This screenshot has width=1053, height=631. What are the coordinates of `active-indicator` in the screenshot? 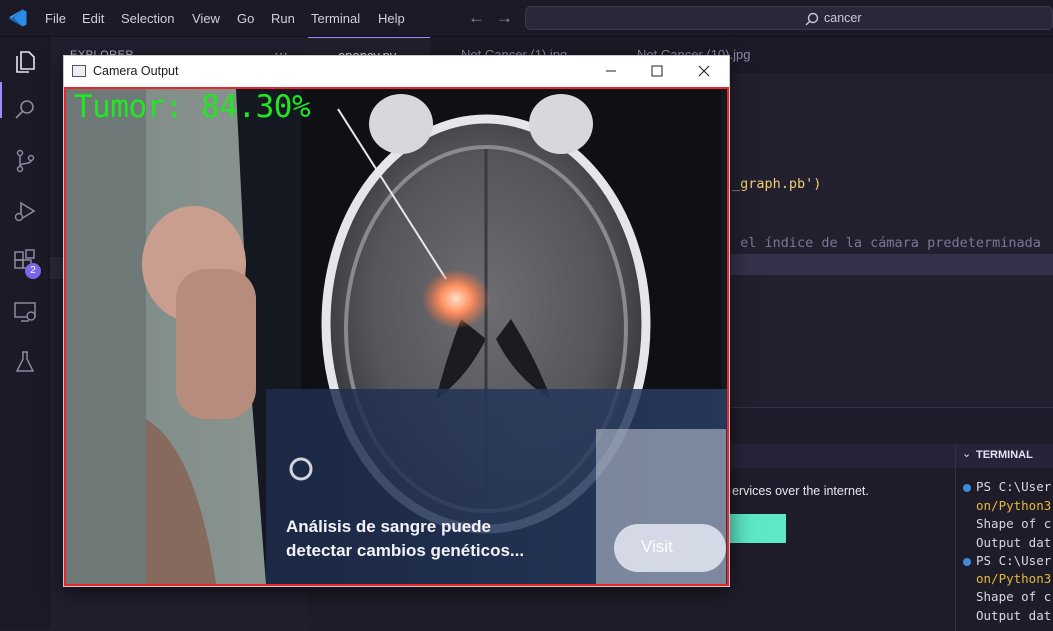 It's located at (1, 100).